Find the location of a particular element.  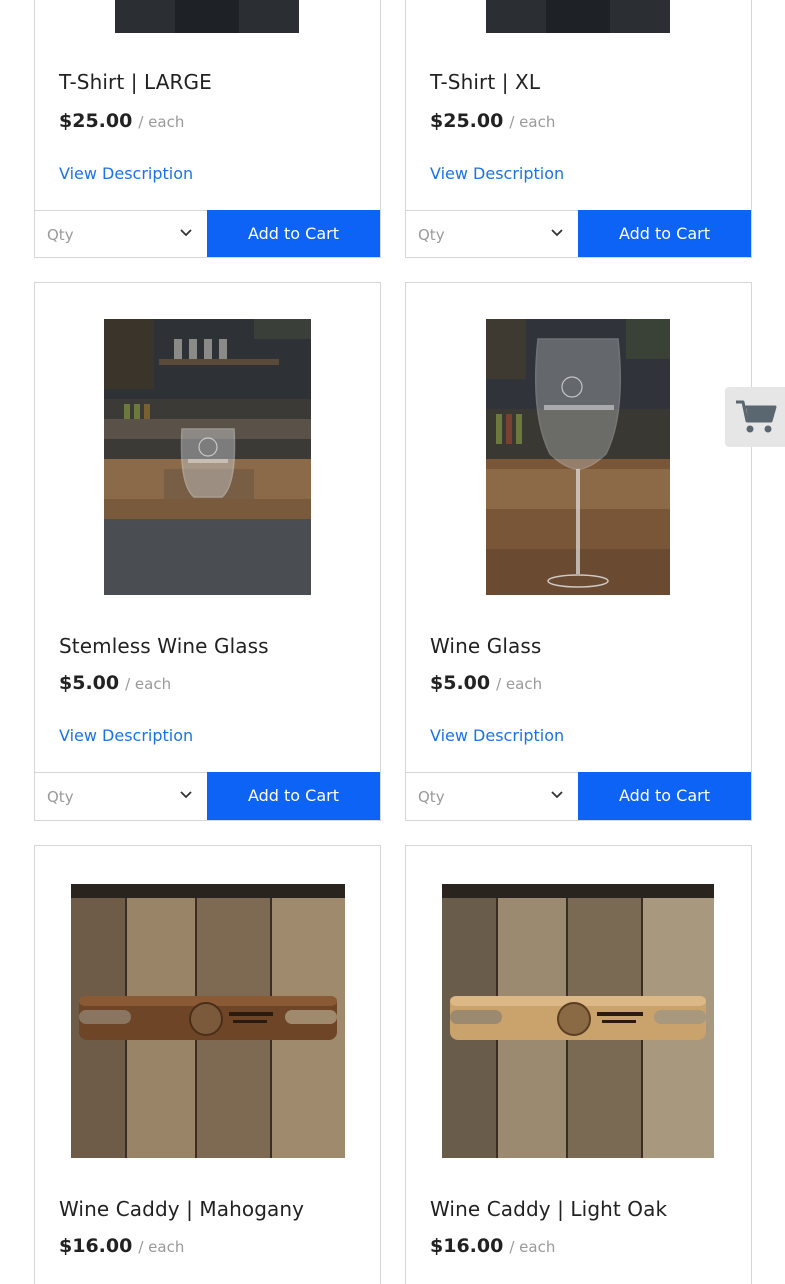

product-title: T-Shirt | LARGE is located at coordinates (135, 82).